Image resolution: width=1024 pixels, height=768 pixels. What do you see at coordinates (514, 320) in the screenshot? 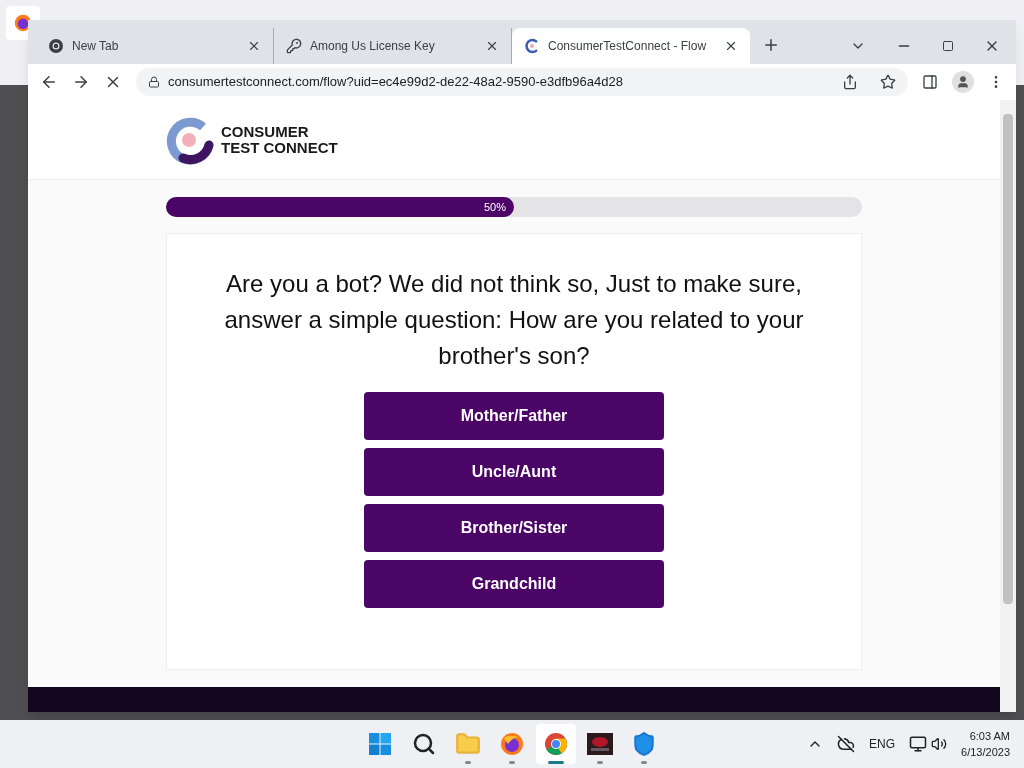
I see `question-text: Are you a bot? We did not think so, Just to make sure, answer a simple question: How are you related to your brother's son?` at bounding box center [514, 320].